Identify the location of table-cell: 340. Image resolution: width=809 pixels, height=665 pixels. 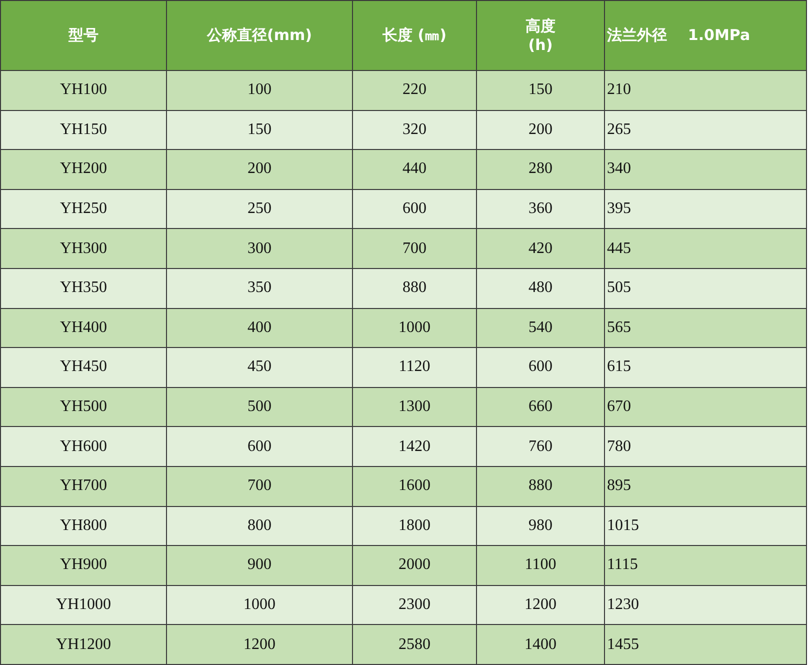
(705, 170).